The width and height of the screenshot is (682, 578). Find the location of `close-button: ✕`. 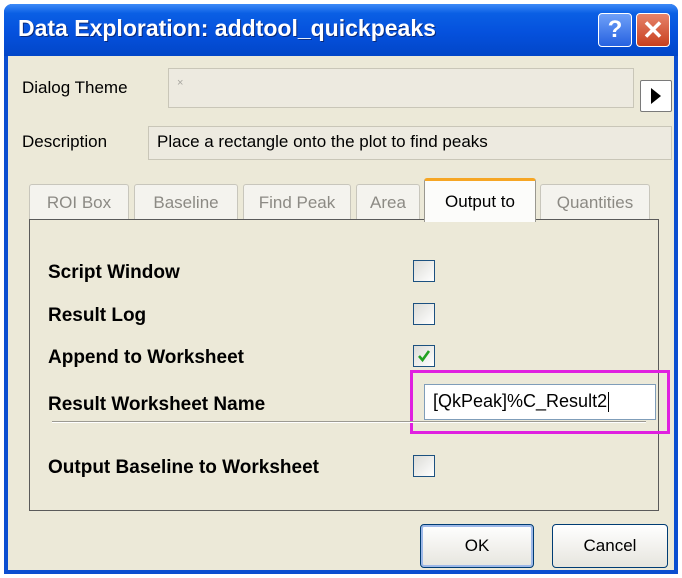

close-button: ✕ is located at coordinates (653, 30).